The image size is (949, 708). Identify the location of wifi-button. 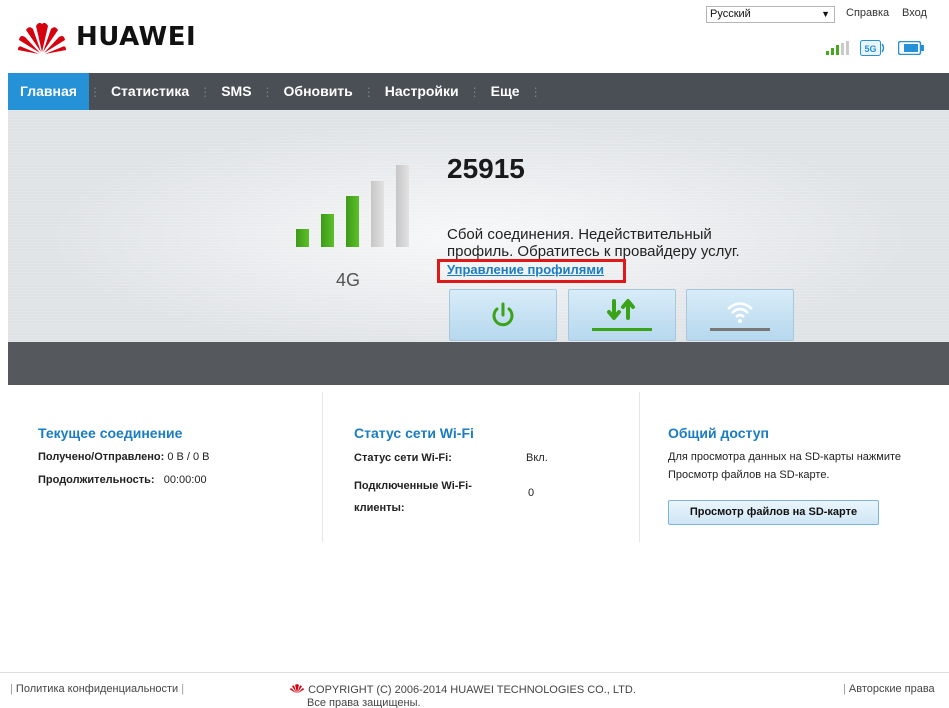
(740, 315).